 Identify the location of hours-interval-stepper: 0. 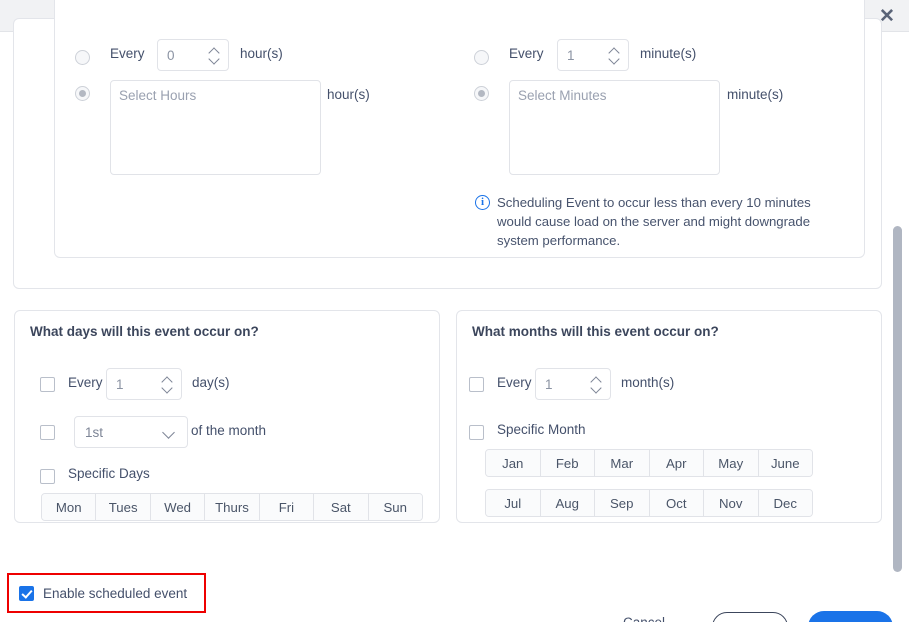
(193, 55).